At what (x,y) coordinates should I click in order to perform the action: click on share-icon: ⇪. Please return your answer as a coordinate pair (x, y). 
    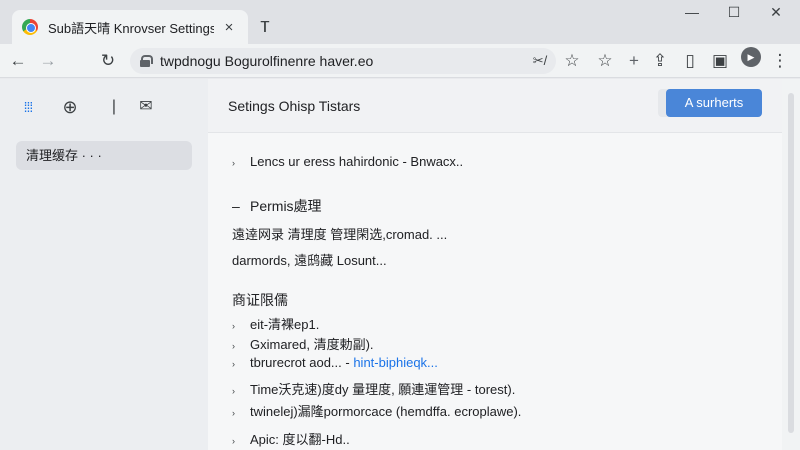
    Looking at the image, I should click on (660, 61).